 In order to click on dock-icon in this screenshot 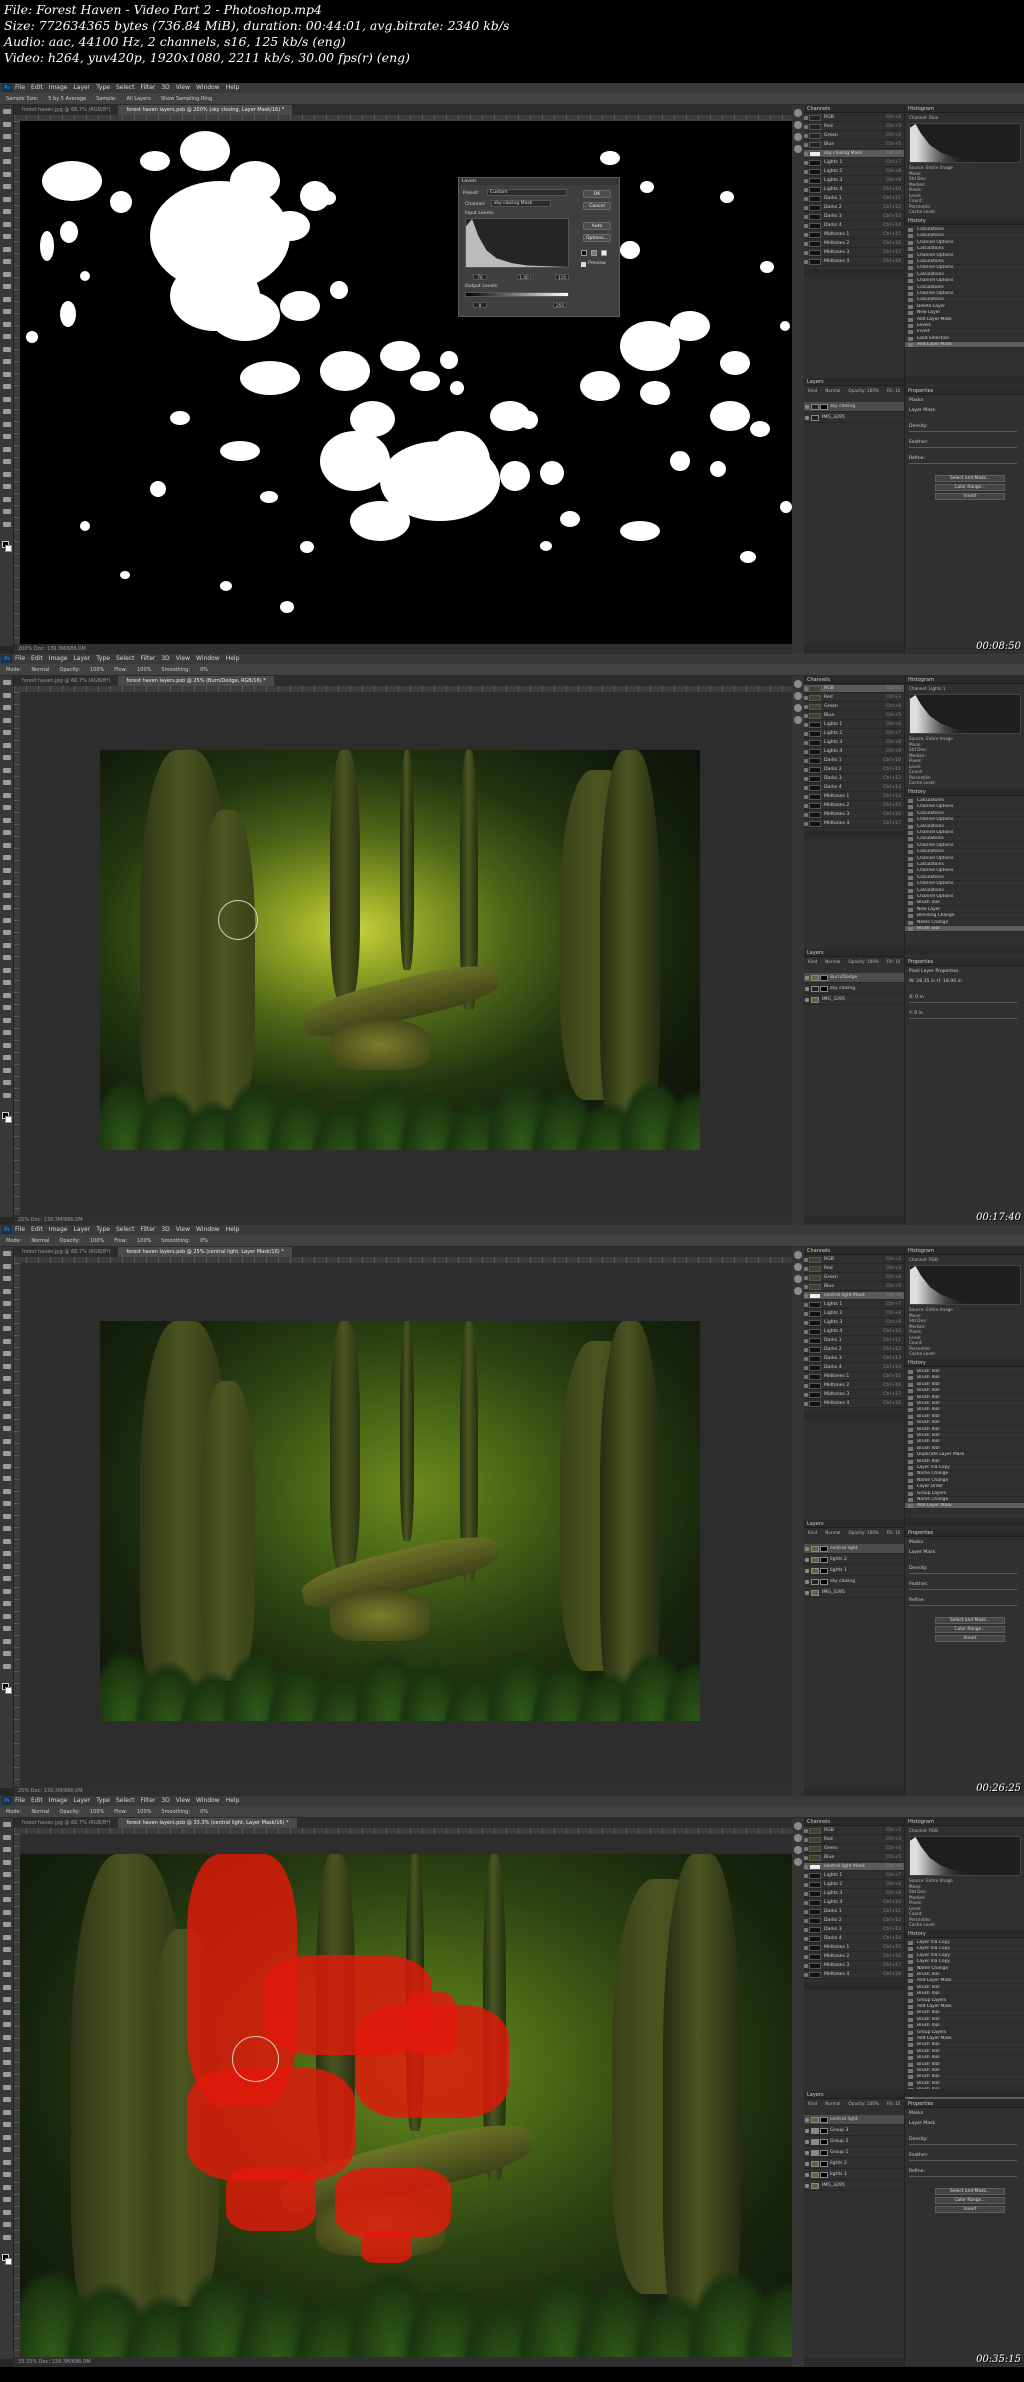, I will do `click(798, 1279)`.